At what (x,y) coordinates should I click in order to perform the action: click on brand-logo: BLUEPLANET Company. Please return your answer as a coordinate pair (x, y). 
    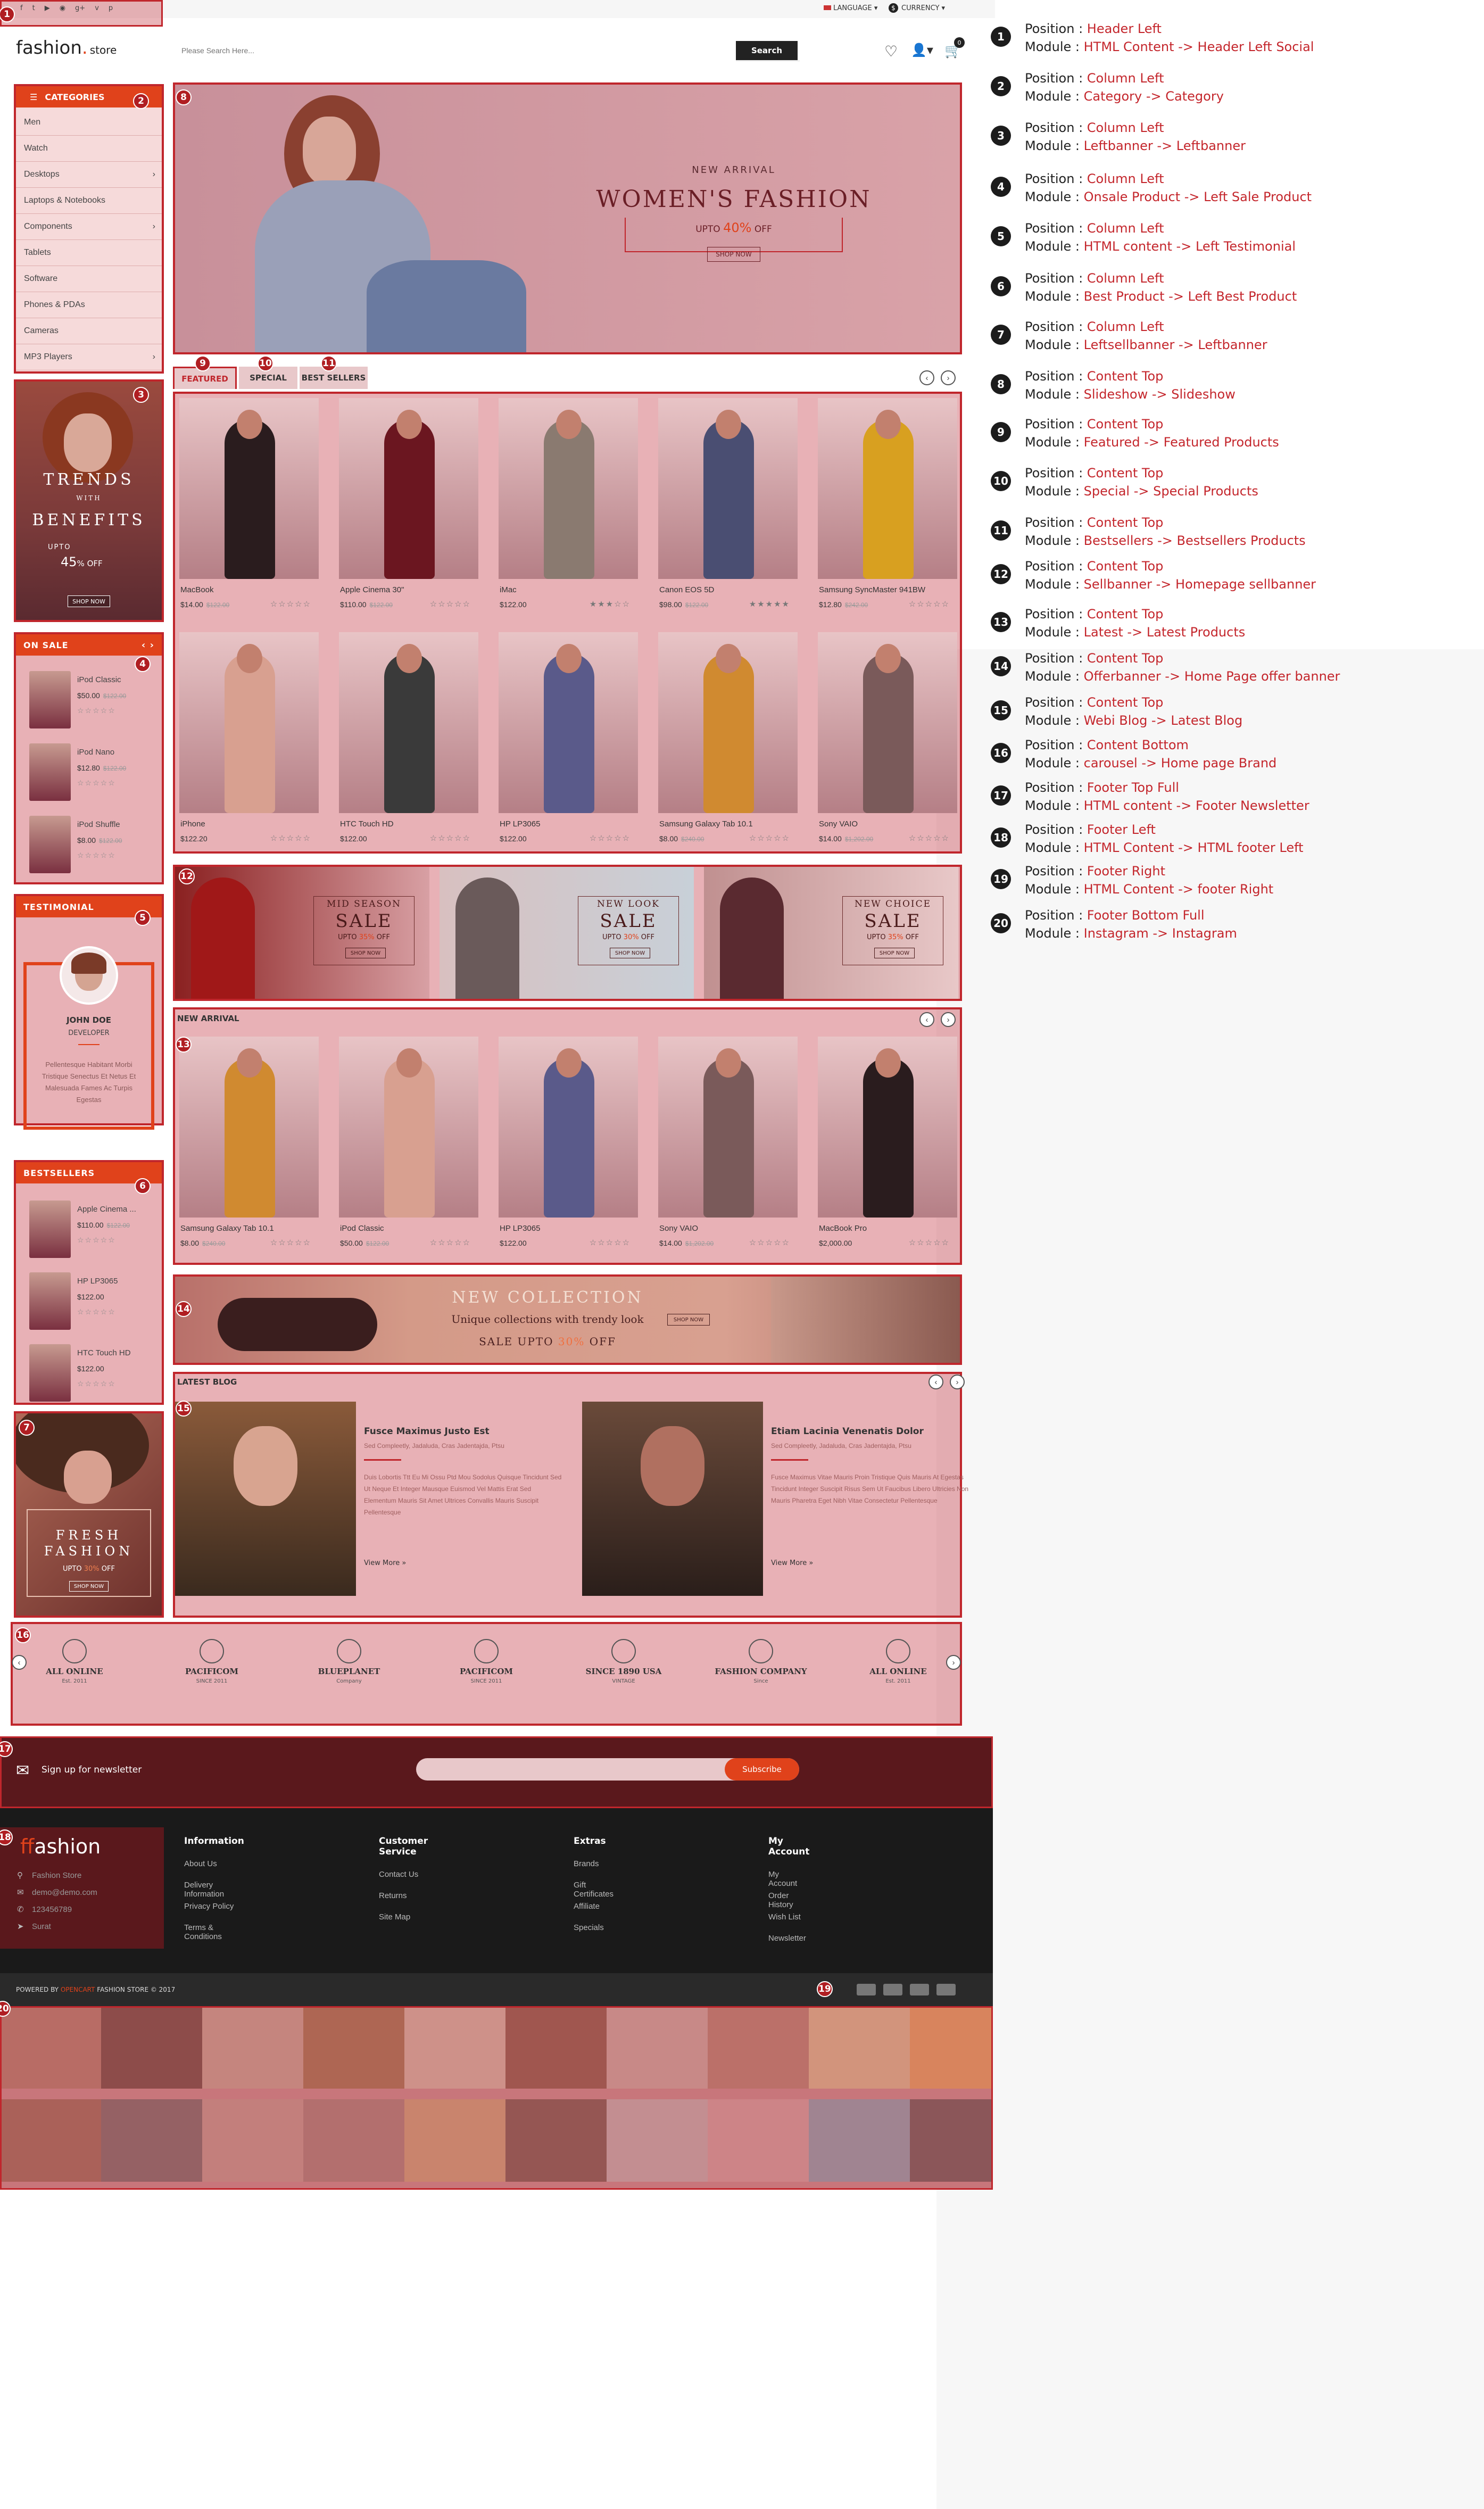
    Looking at the image, I should click on (349, 1671).